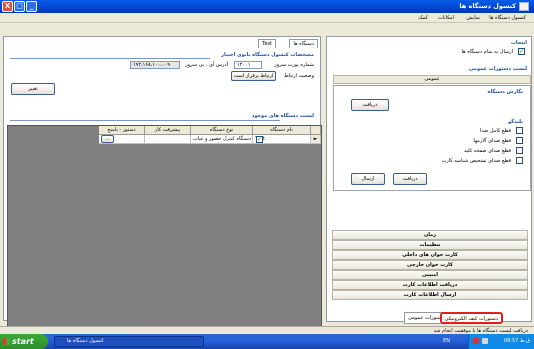  What do you see at coordinates (110, 58) in the screenshot?
I see `specs-separator` at bounding box center [110, 58].